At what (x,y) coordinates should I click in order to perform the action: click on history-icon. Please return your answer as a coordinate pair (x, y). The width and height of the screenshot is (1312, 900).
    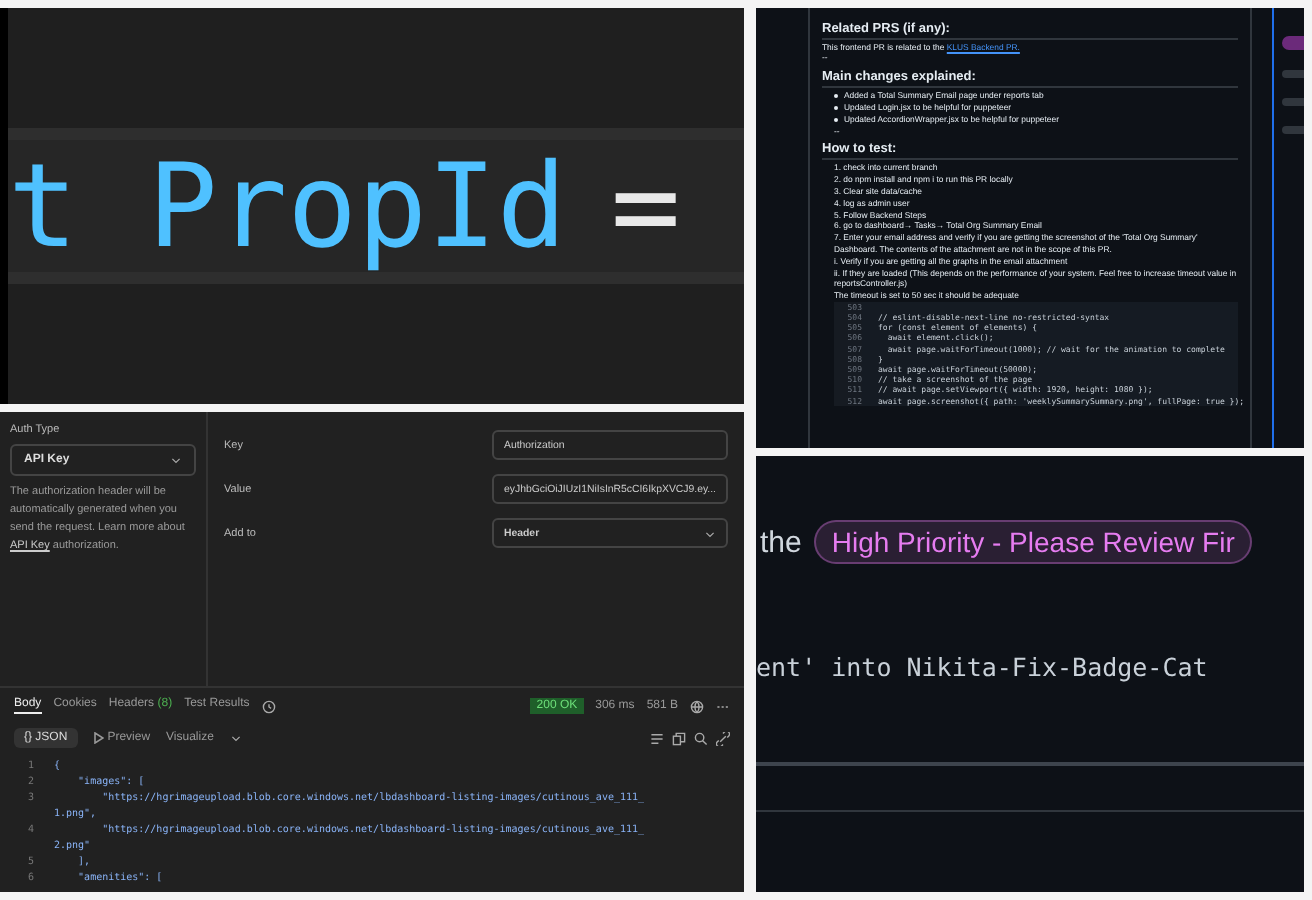
    Looking at the image, I should click on (268, 706).